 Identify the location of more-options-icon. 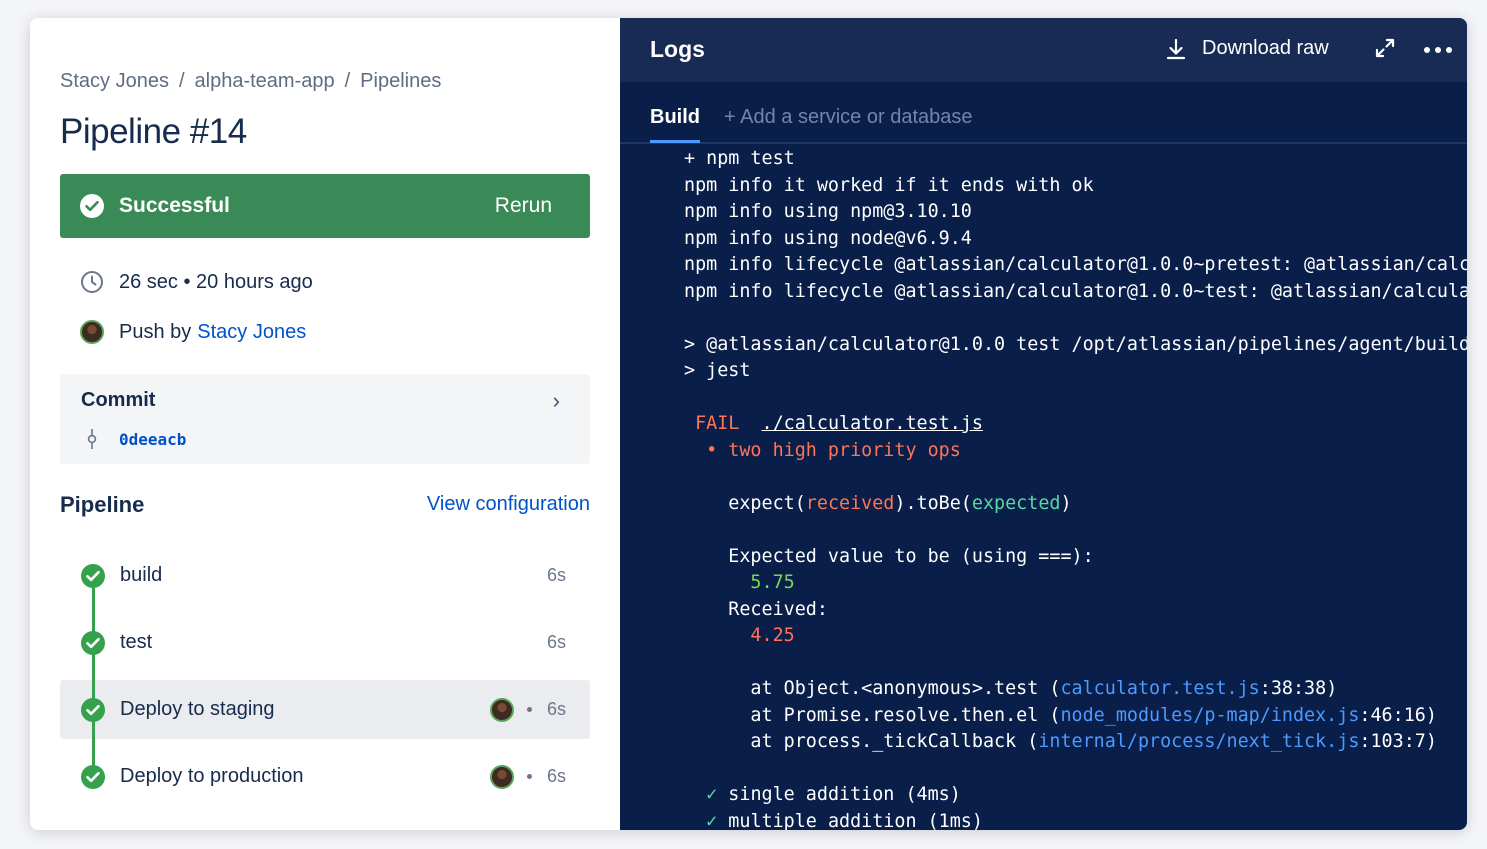
(1438, 50).